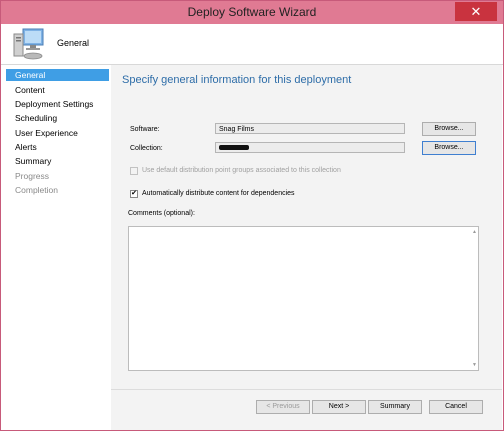 This screenshot has width=504, height=431. I want to click on auto-distribute-checkbox: ✔, so click(134, 194).